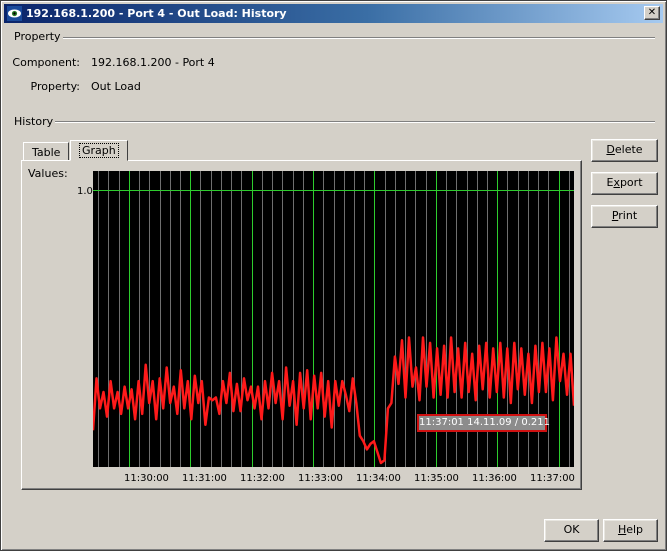 The height and width of the screenshot is (551, 667). What do you see at coordinates (624, 216) in the screenshot?
I see `print-button: Print` at bounding box center [624, 216].